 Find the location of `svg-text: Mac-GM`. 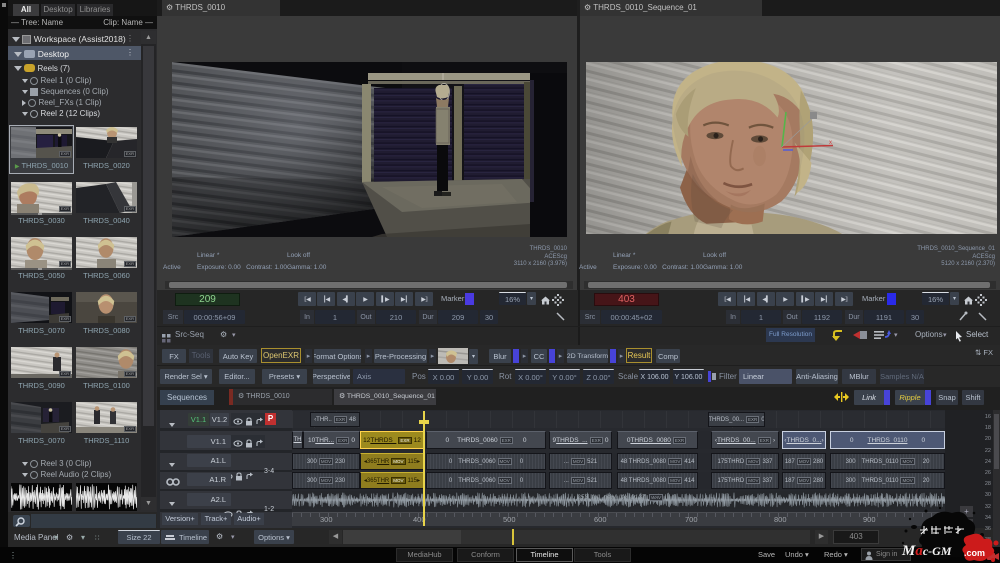

svg-text: Mac-GM is located at coordinates (926, 551).